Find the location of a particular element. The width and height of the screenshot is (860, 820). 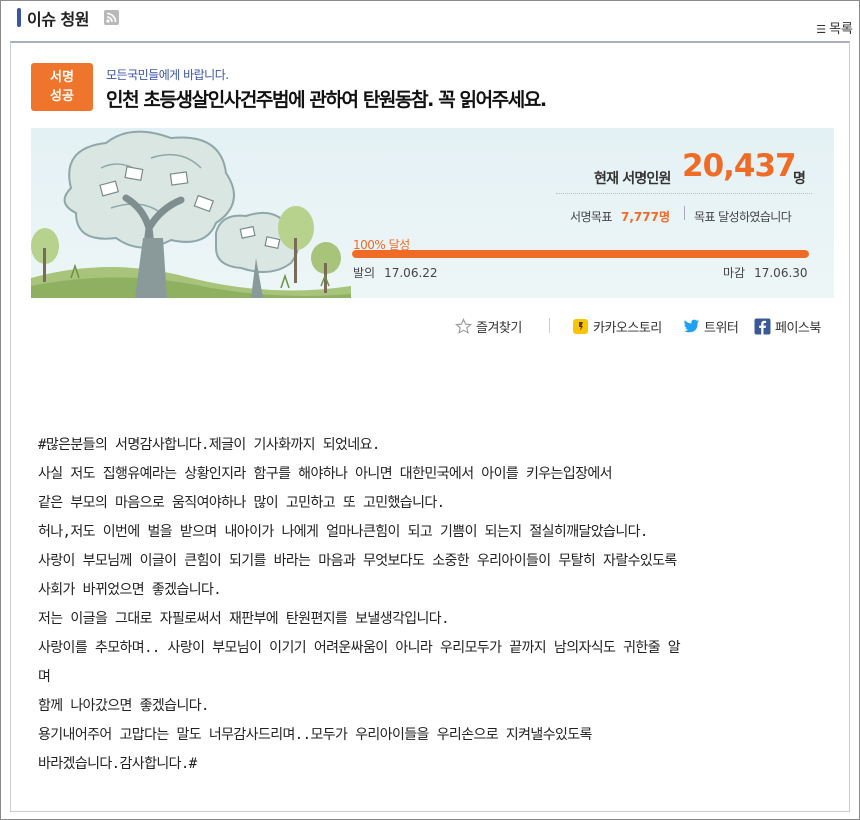

twitter-share-button: 트위터 is located at coordinates (711, 326).